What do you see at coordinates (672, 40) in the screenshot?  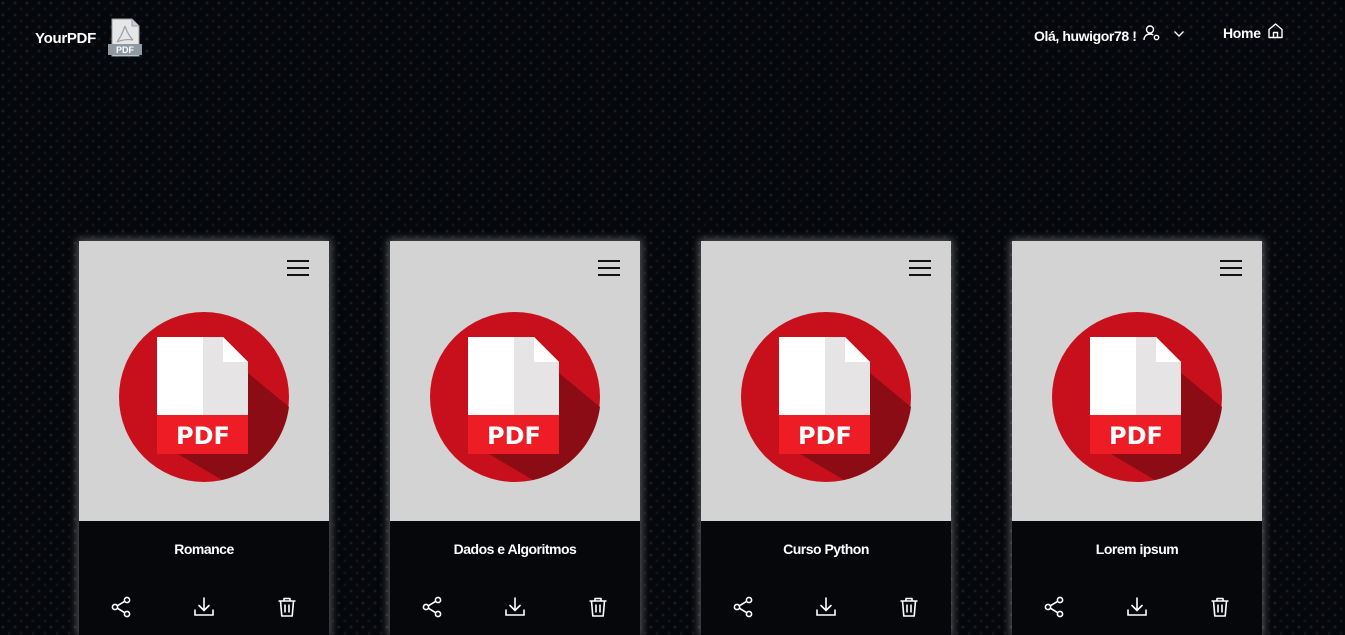 I see `navbar: YourPDF PDF Olá, huwigor78 ! Home` at bounding box center [672, 40].